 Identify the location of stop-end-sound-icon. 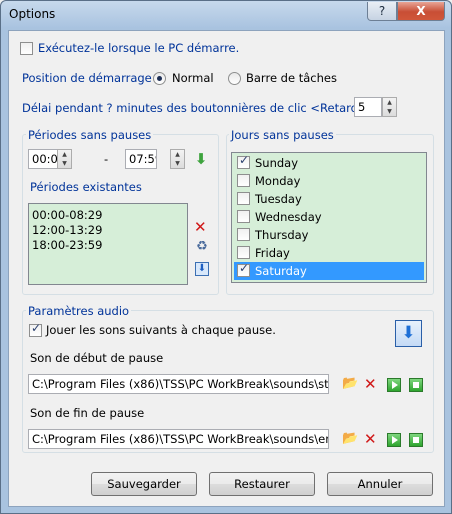
(416, 440).